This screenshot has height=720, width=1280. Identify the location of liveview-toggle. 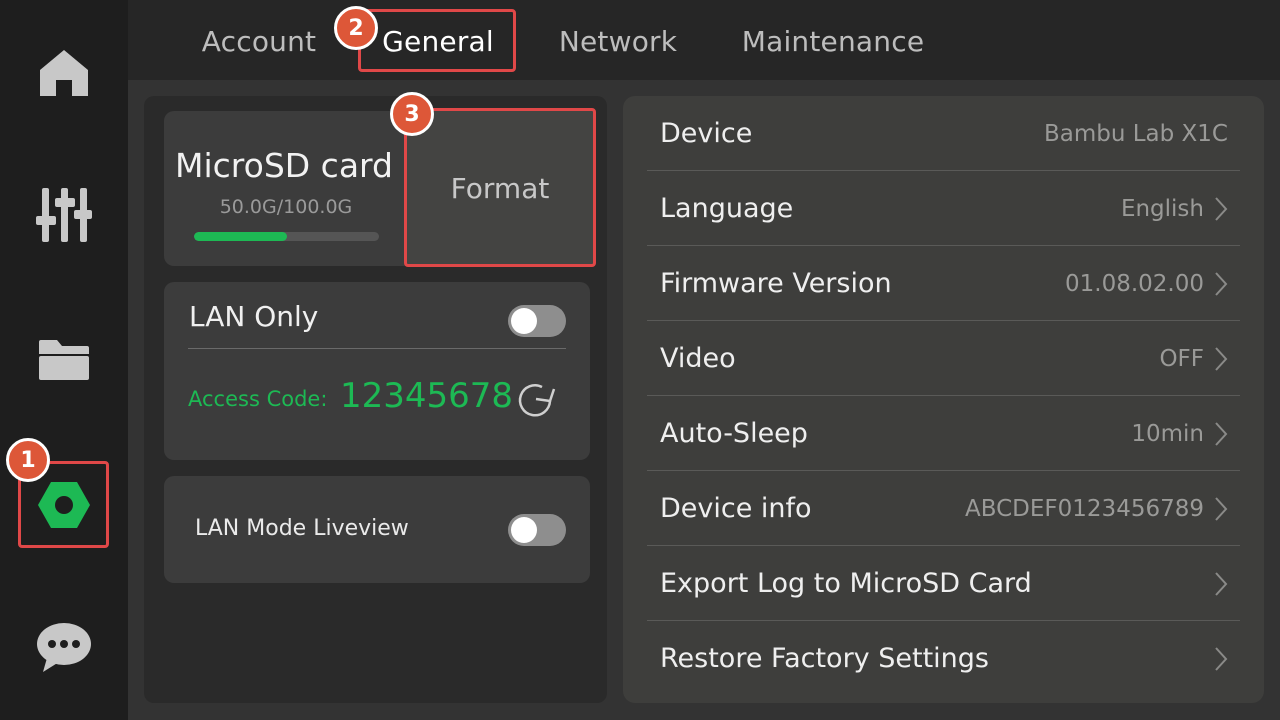
(537, 530).